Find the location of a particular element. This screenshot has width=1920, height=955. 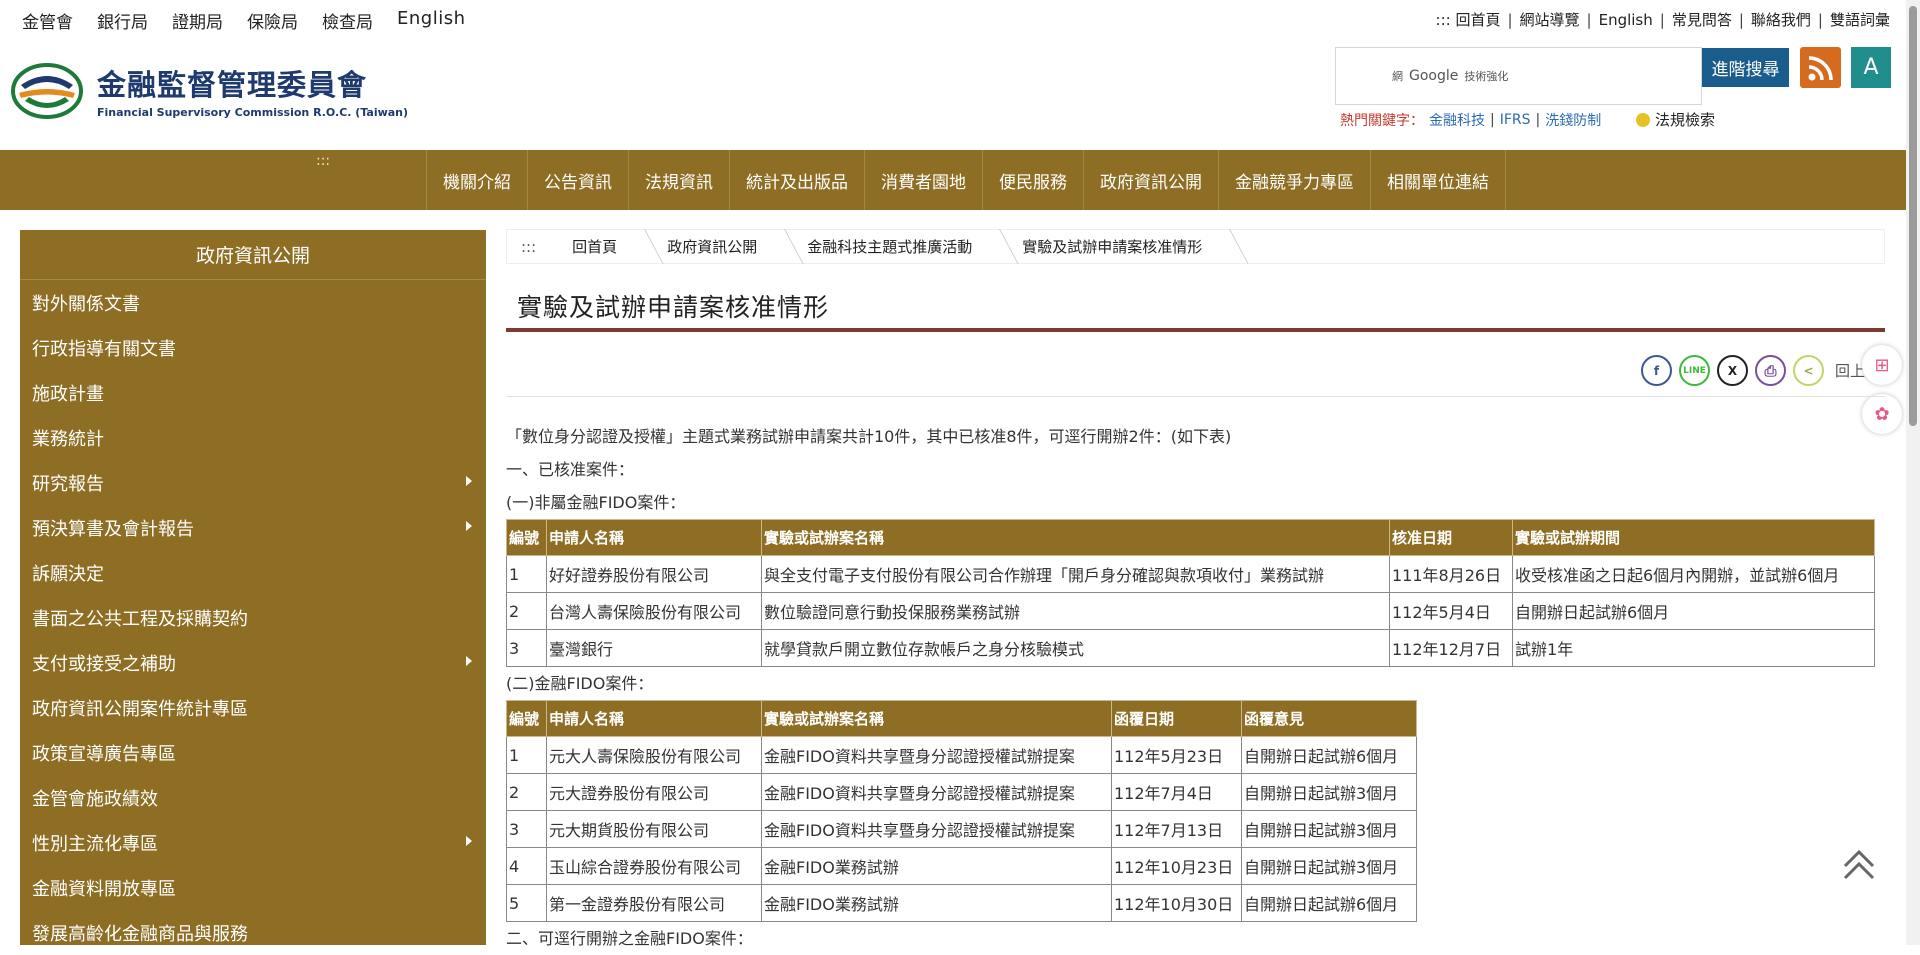

facebook-share-icon: f is located at coordinates (1656, 370).